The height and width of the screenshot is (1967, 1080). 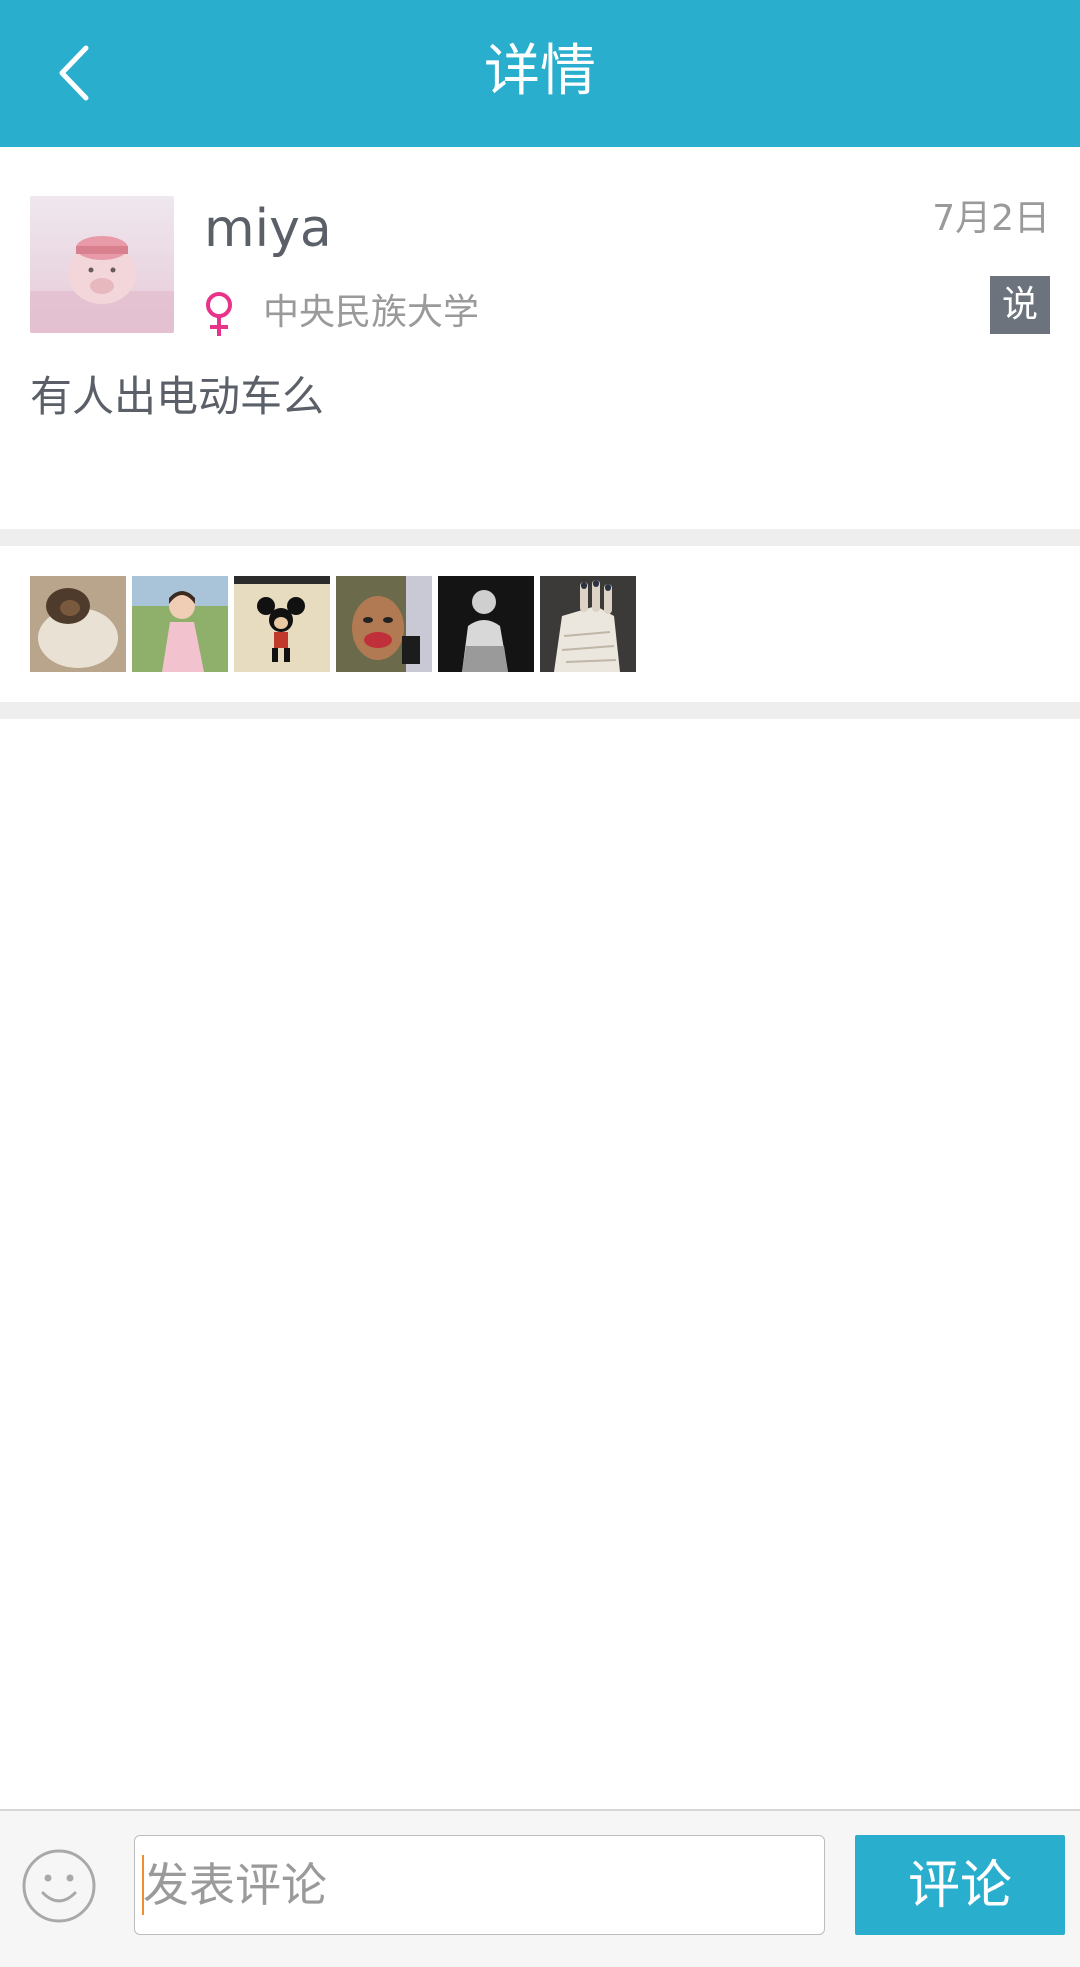 What do you see at coordinates (371, 312) in the screenshot?
I see `school-name: 中央民族大学` at bounding box center [371, 312].